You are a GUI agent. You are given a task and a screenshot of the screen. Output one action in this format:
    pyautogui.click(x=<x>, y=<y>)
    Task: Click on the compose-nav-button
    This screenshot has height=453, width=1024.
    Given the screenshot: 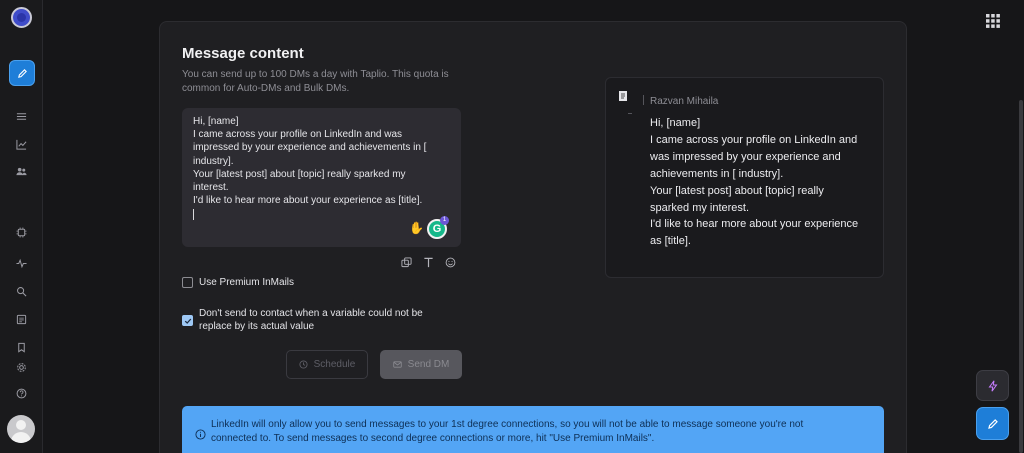 What is the action you would take?
    pyautogui.click(x=22, y=73)
    